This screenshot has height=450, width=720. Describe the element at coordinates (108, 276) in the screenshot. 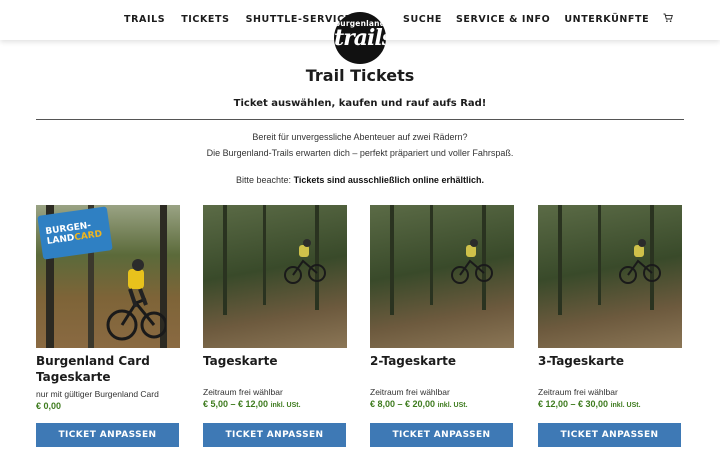

I see `product-image: BURGEN- LANDCARD` at that location.